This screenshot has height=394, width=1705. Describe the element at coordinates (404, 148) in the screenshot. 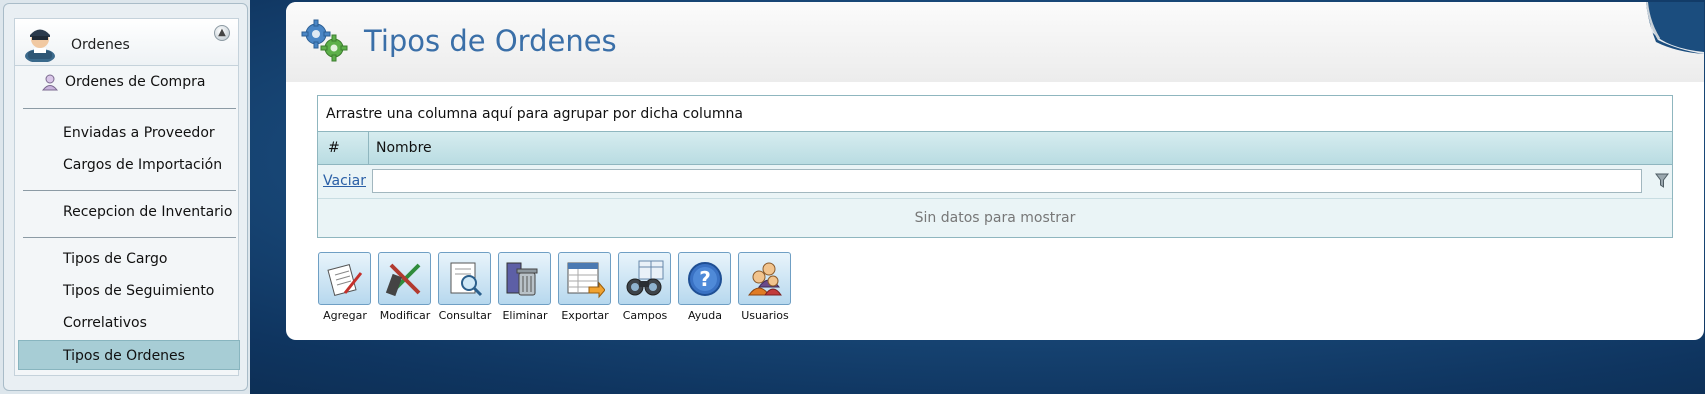

I see `column-header-nombre: Nombre` at that location.